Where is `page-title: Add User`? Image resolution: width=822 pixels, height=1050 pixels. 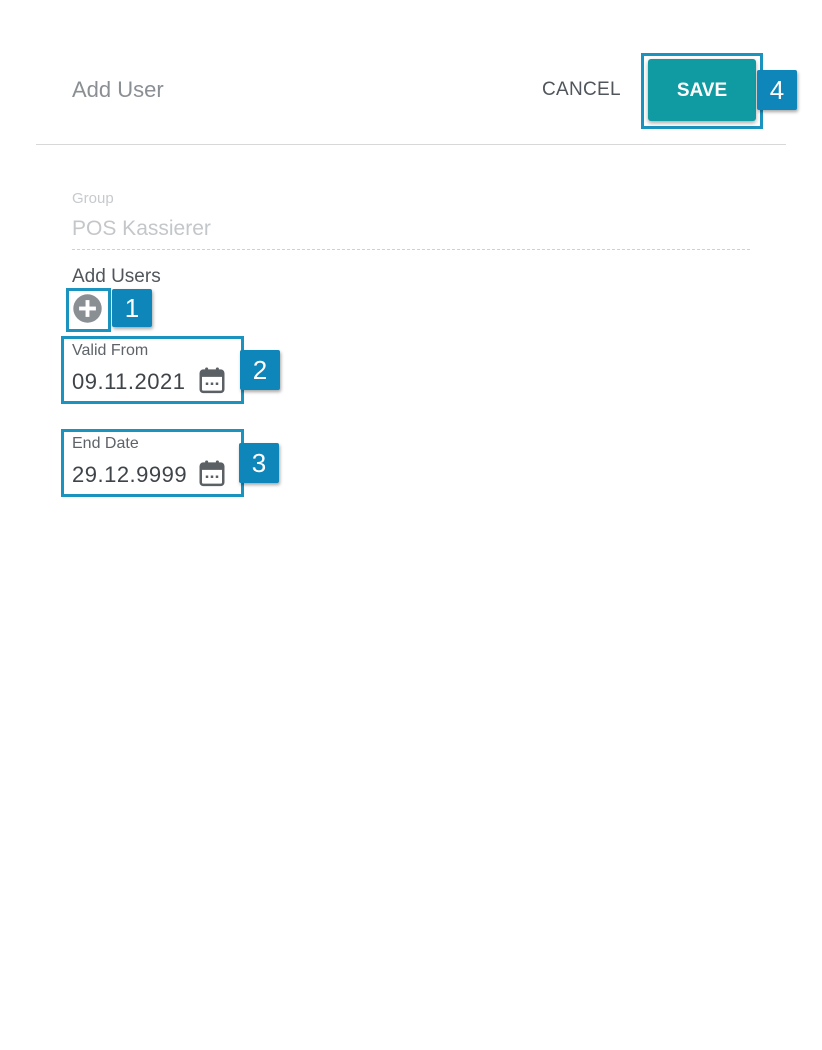 page-title: Add User is located at coordinates (118, 89).